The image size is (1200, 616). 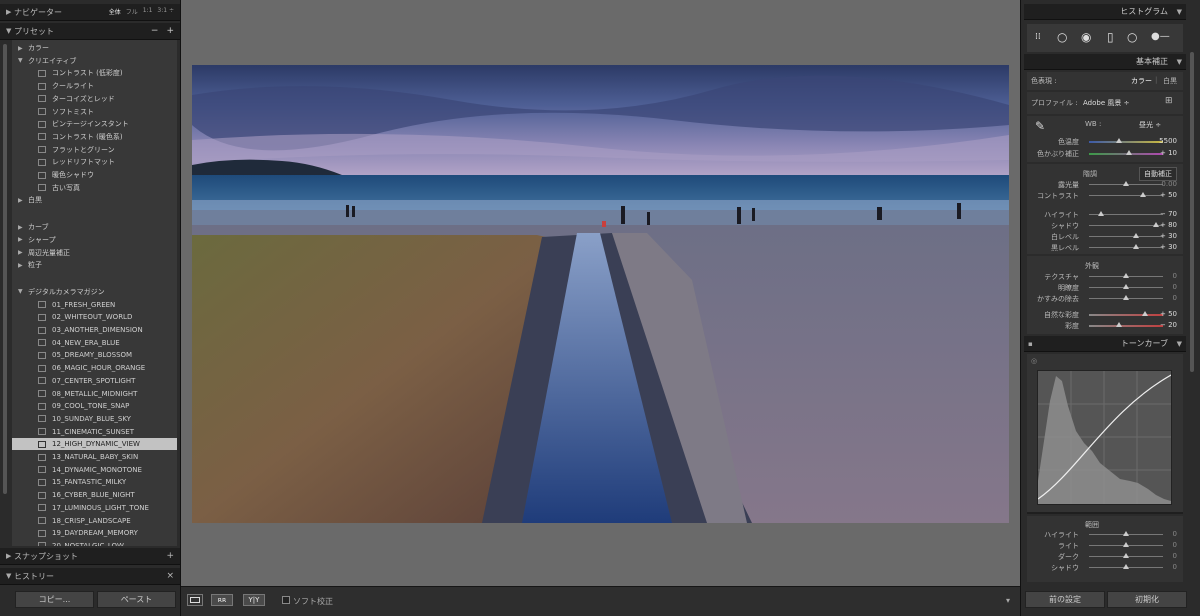 What do you see at coordinates (94, 470) in the screenshot?
I see `preset-item: 14_DYNAMIC_MONOTONE` at bounding box center [94, 470].